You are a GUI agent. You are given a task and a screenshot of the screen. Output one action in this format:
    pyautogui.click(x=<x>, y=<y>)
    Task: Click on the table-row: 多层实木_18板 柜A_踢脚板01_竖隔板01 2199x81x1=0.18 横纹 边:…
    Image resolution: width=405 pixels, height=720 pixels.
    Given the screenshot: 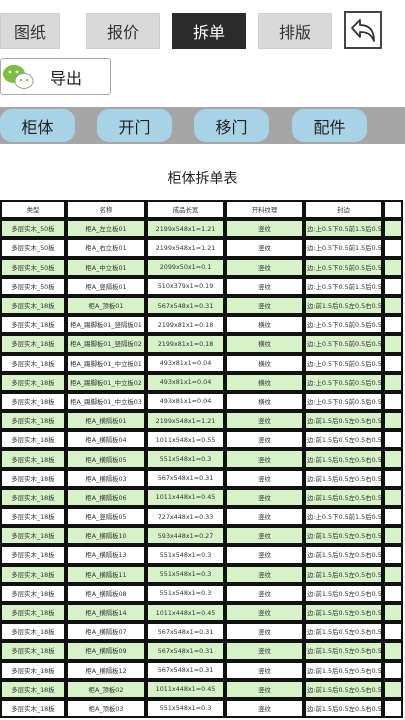 What is the action you would take?
    pyautogui.click(x=201, y=325)
    